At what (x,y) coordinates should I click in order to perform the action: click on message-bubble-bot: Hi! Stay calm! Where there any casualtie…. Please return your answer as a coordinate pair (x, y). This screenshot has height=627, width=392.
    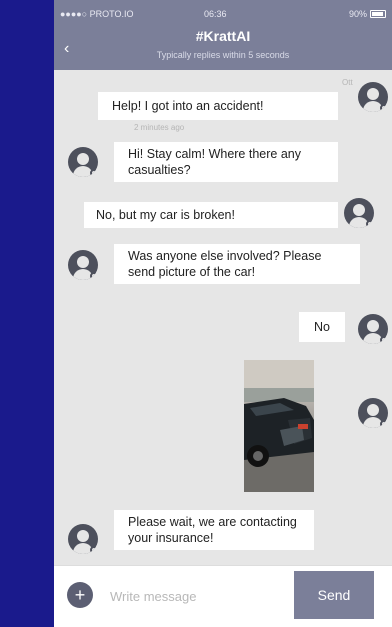
    Looking at the image, I should click on (226, 162).